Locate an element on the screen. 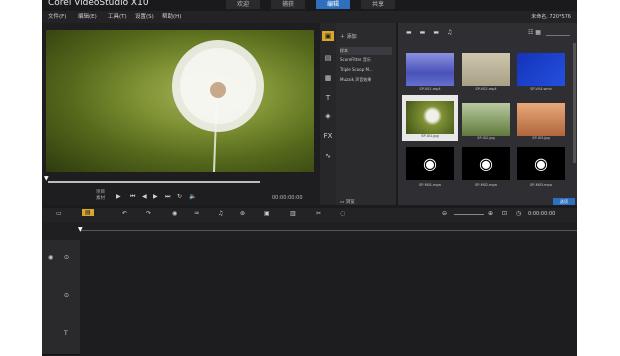 The height and width of the screenshot is (356, 620). timeline-ruler: ▼ is located at coordinates (309, 231).